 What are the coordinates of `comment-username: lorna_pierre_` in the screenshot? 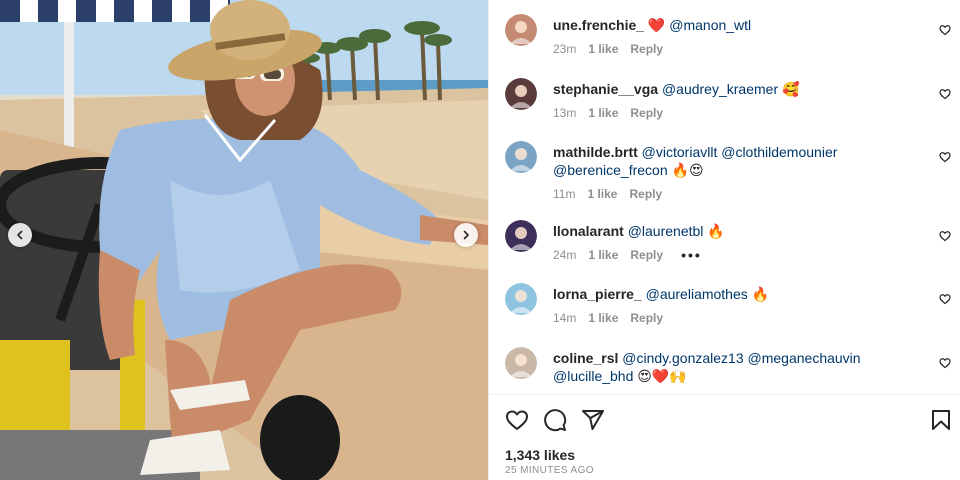 It's located at (597, 294).